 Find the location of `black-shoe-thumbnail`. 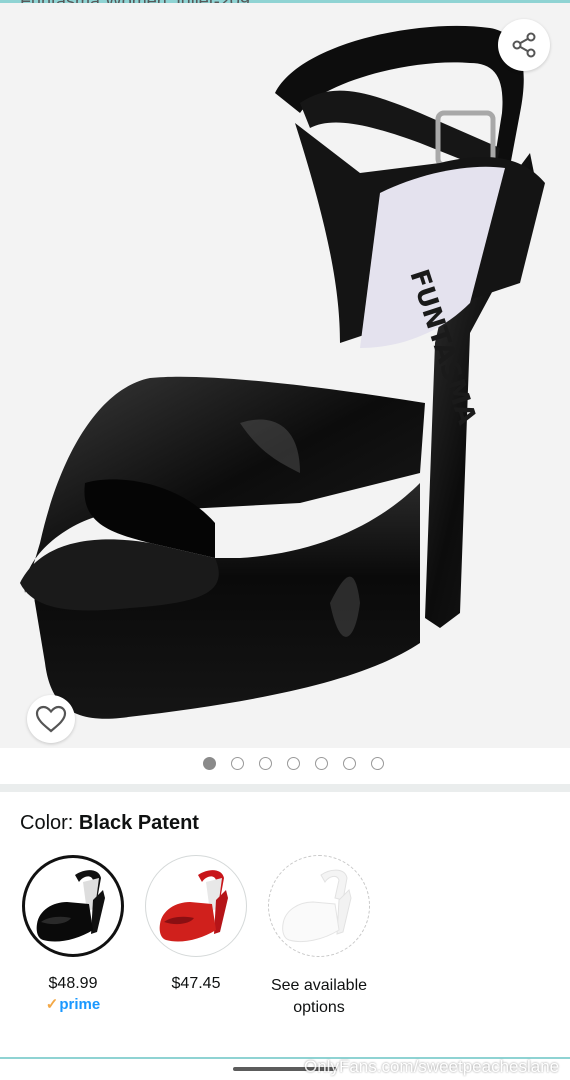

black-shoe-thumbnail is located at coordinates (70, 906).